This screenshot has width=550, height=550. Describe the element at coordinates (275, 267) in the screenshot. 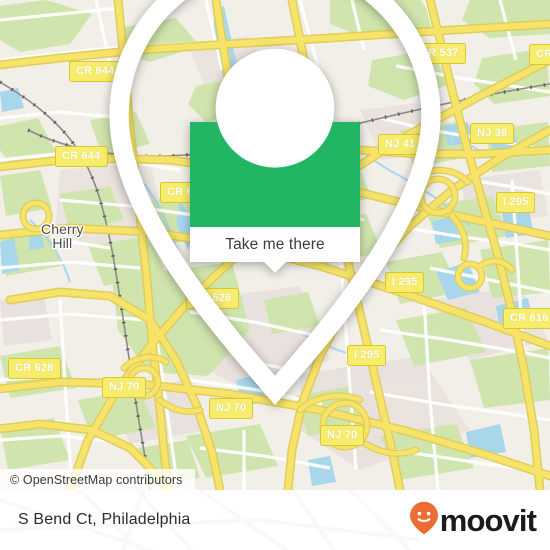

I see `popup-tail` at that location.